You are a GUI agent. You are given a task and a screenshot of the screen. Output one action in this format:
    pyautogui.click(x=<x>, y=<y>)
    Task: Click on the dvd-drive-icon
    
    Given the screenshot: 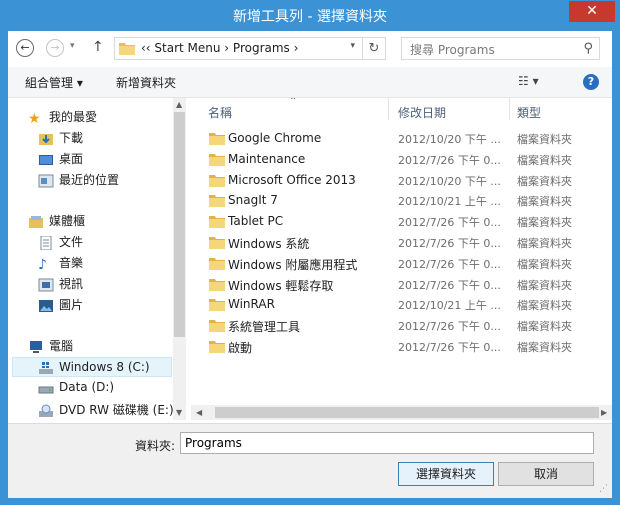 What is the action you would take?
    pyautogui.click(x=46, y=410)
    